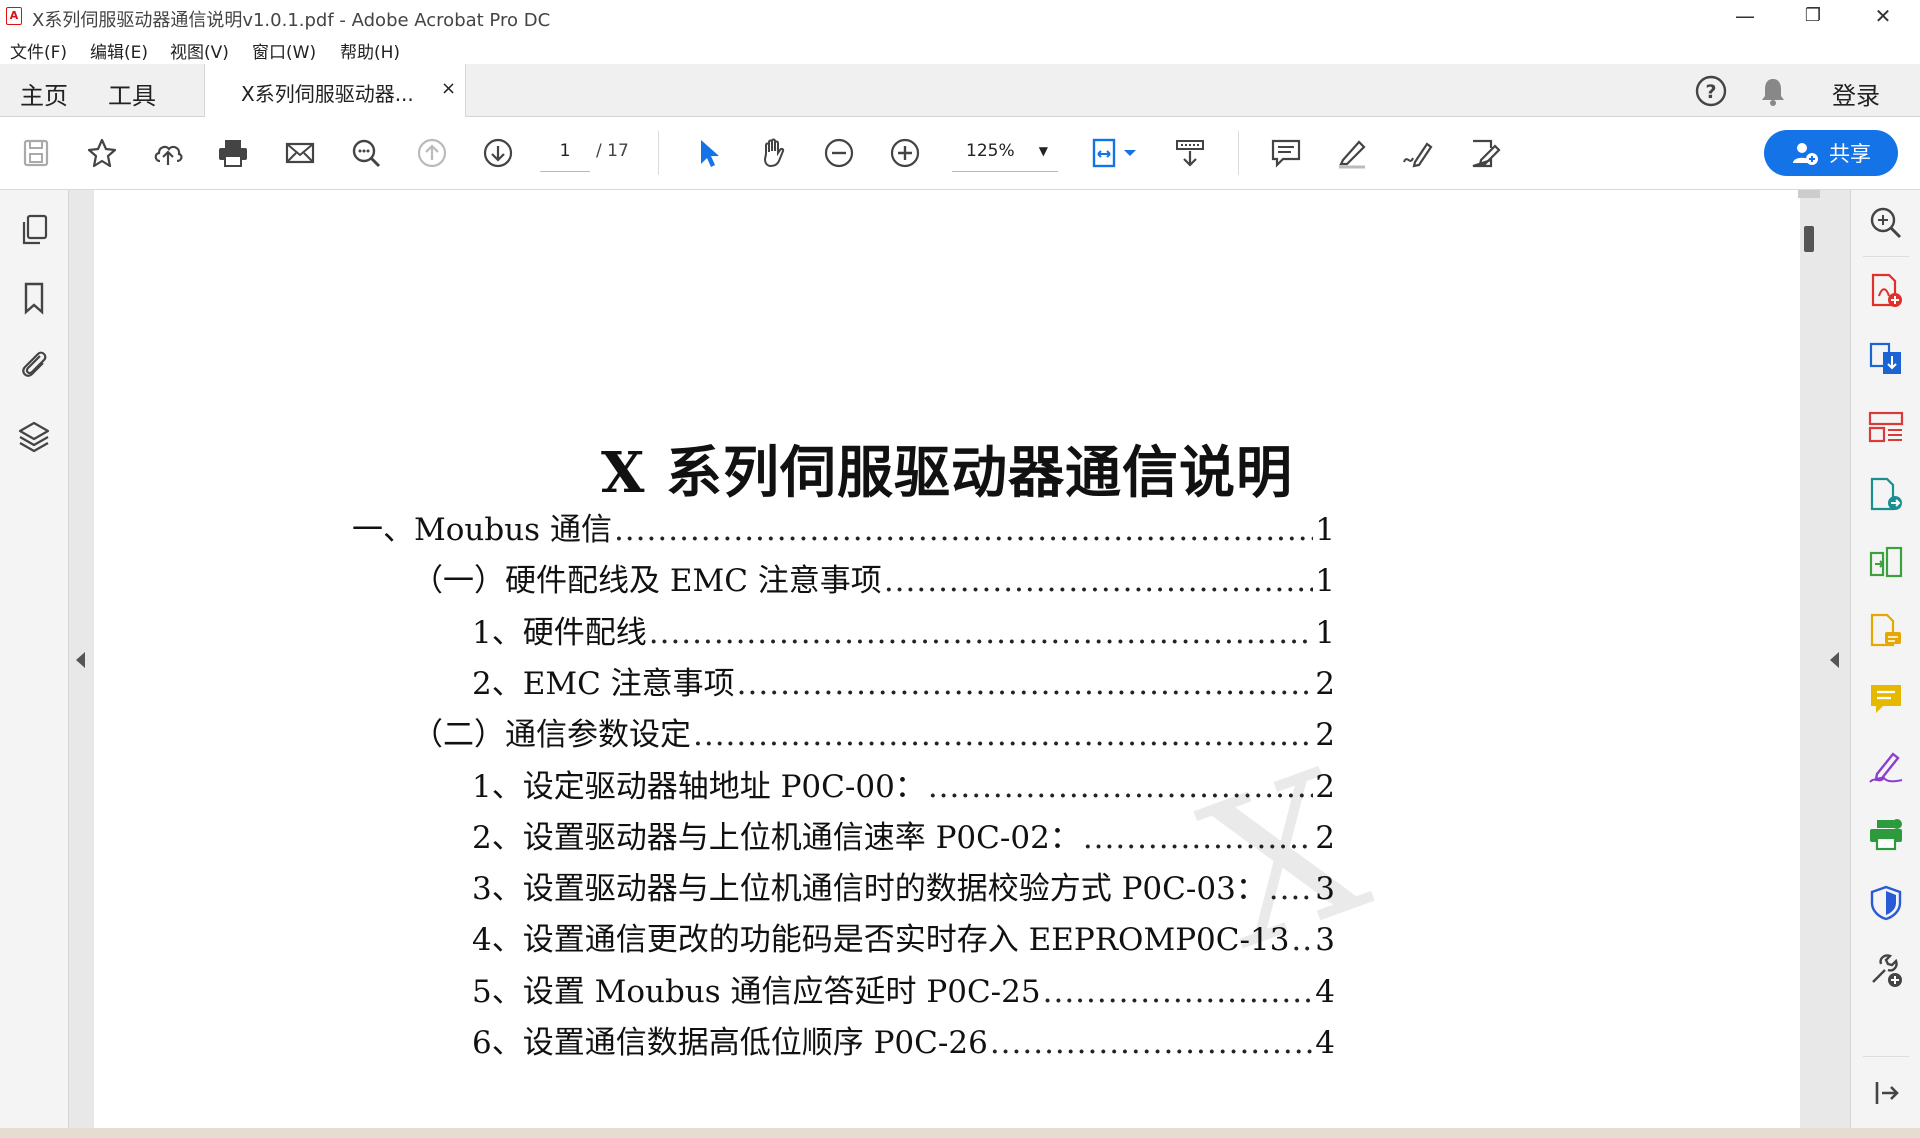  Describe the element at coordinates (1886, 427) in the screenshot. I see `organize-pages-icon` at that location.